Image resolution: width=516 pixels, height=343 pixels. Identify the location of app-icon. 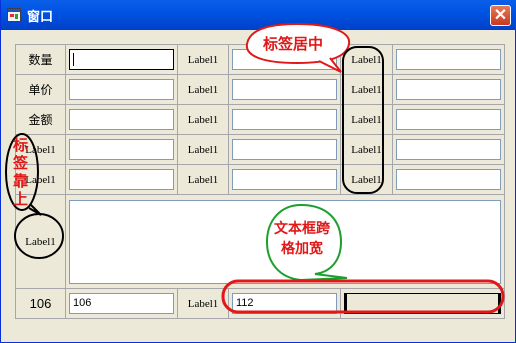
(14, 15).